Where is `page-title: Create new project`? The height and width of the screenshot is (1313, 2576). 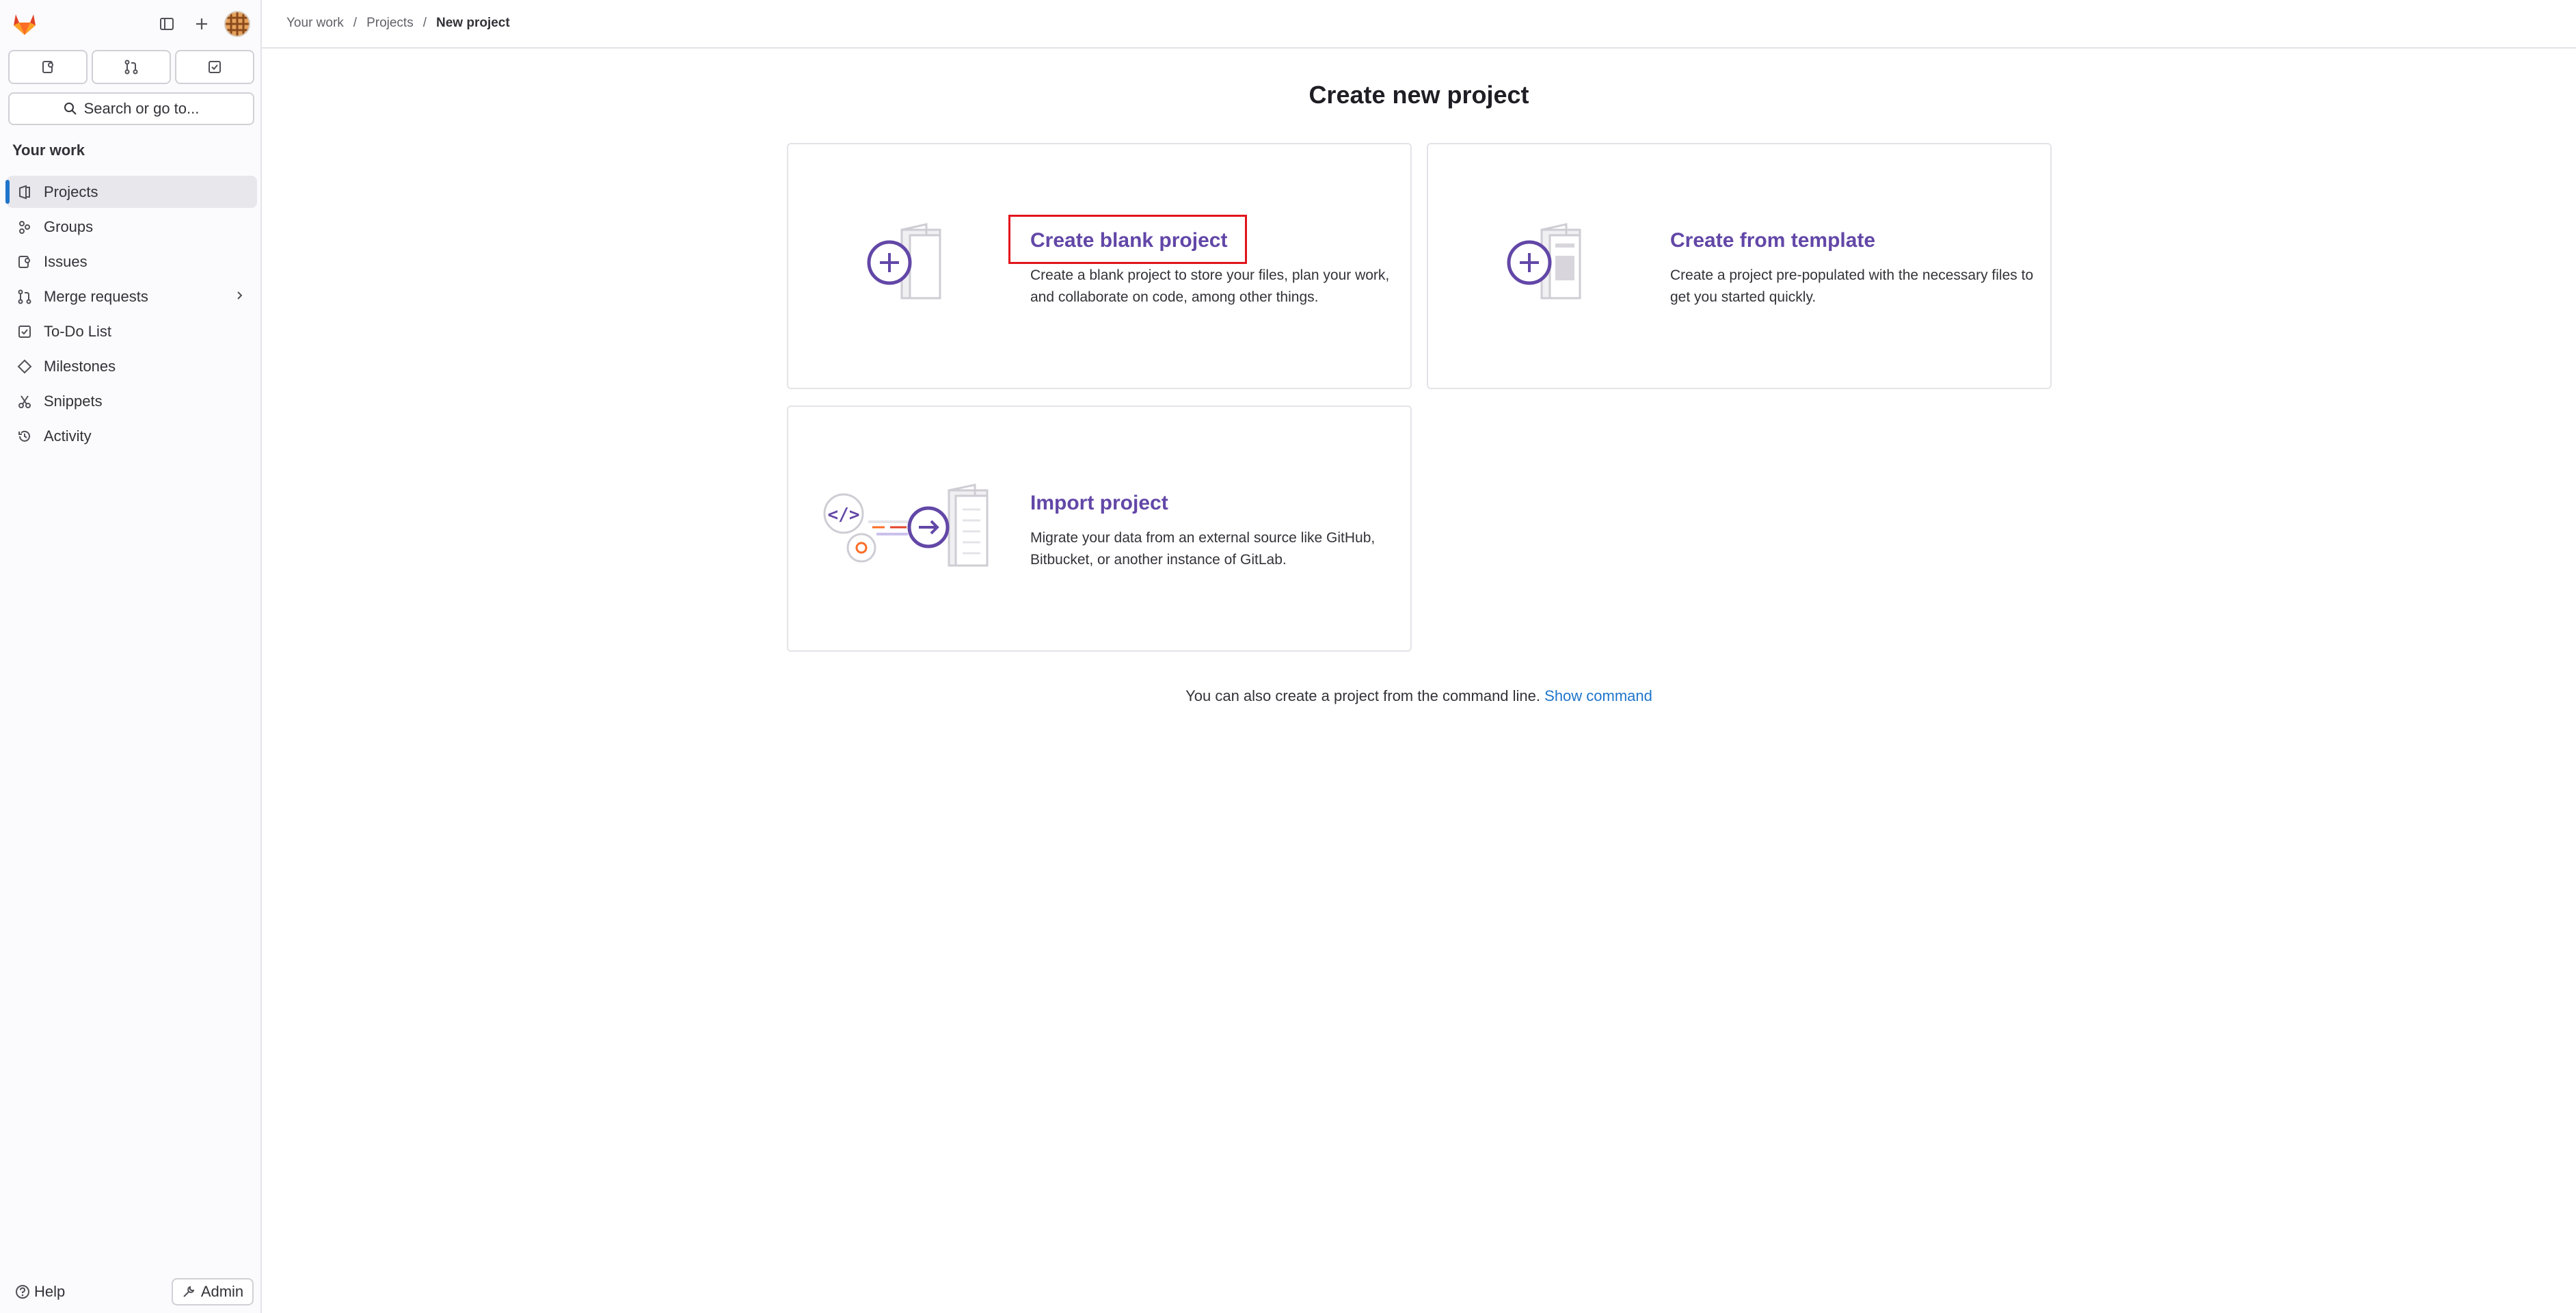 page-title: Create new project is located at coordinates (1419, 95).